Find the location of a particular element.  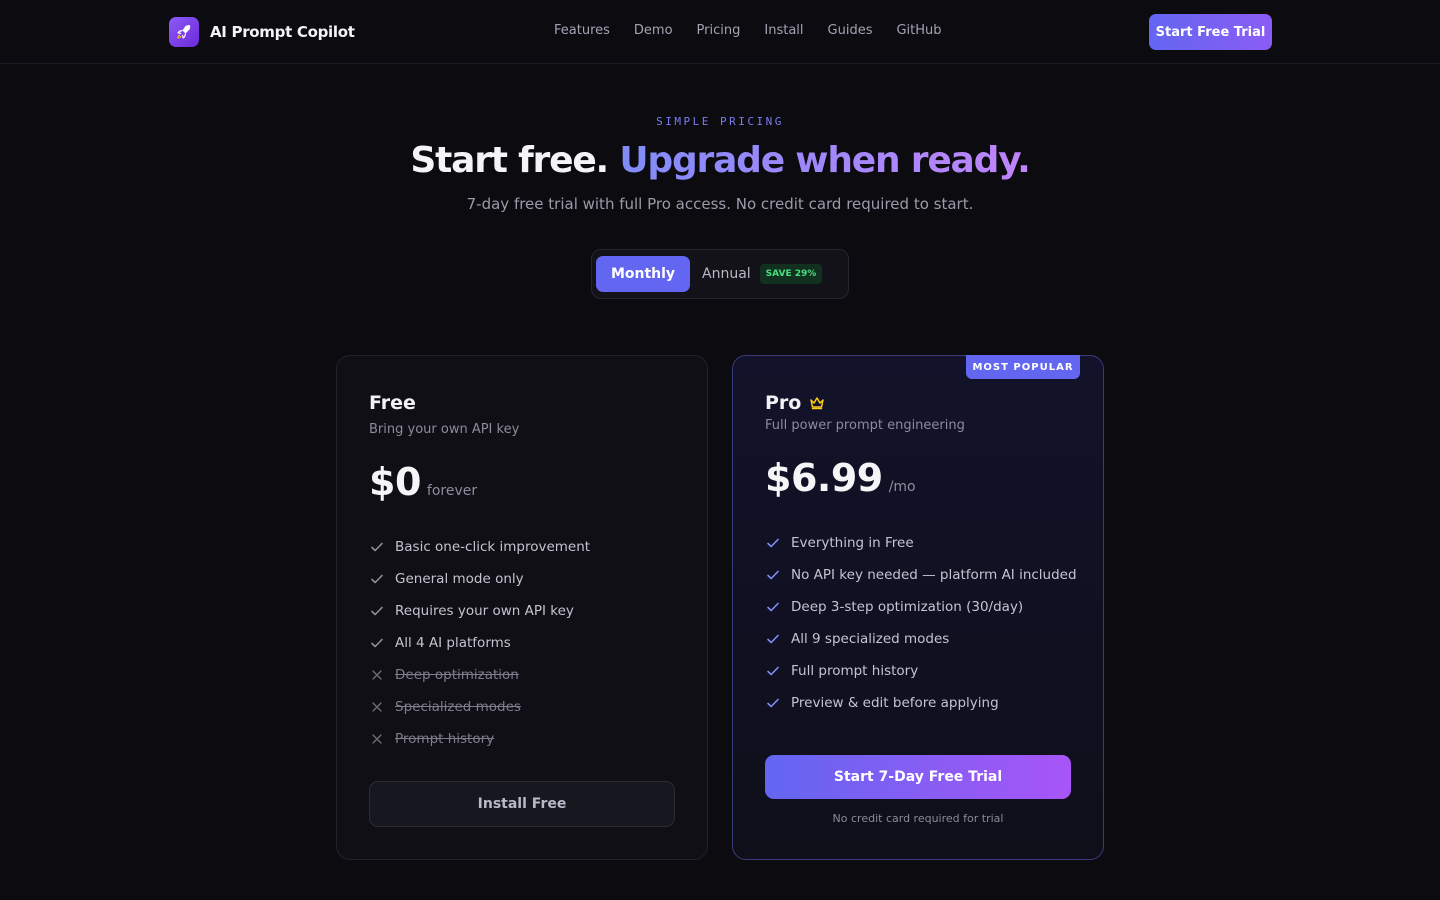

plan-name: Pro is located at coordinates (783, 403).